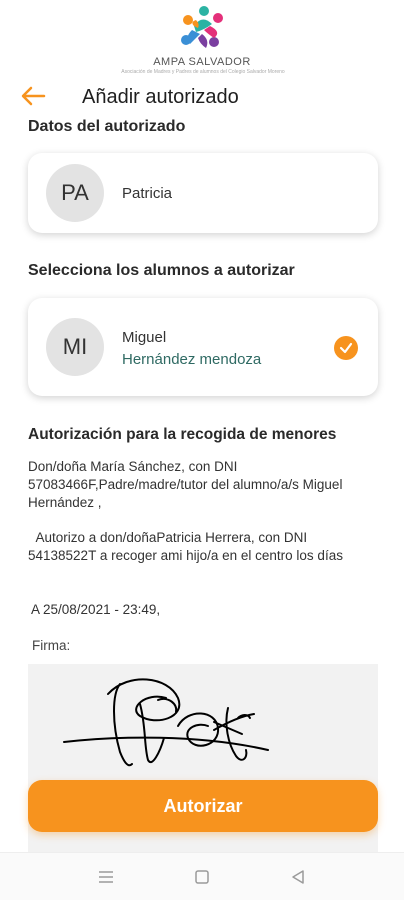  I want to click on student-card: MI Miguel Hernández mendoza, so click(203, 347).